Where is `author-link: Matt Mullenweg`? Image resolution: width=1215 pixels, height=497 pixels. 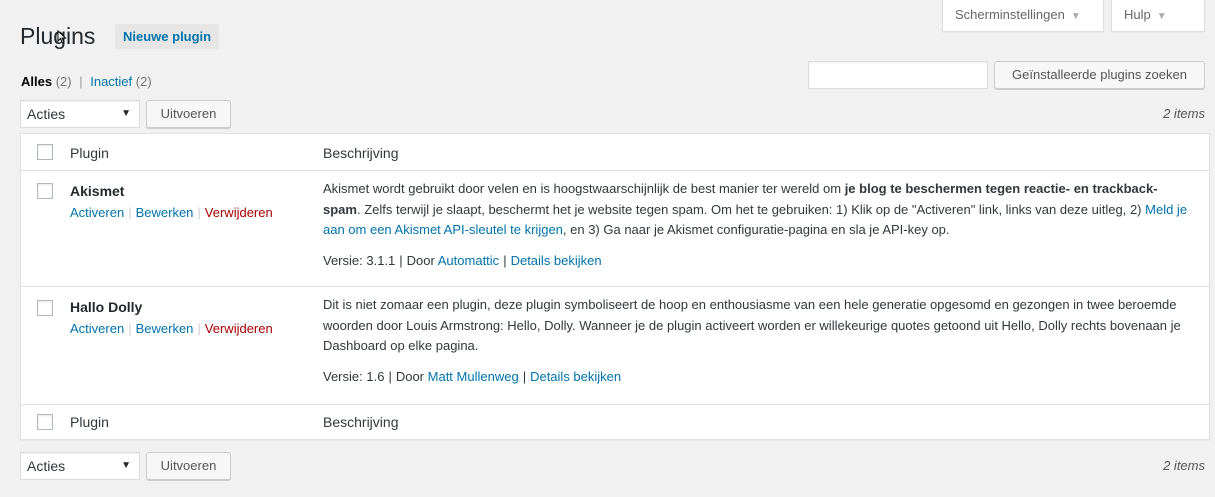 author-link: Matt Mullenweg is located at coordinates (473, 376).